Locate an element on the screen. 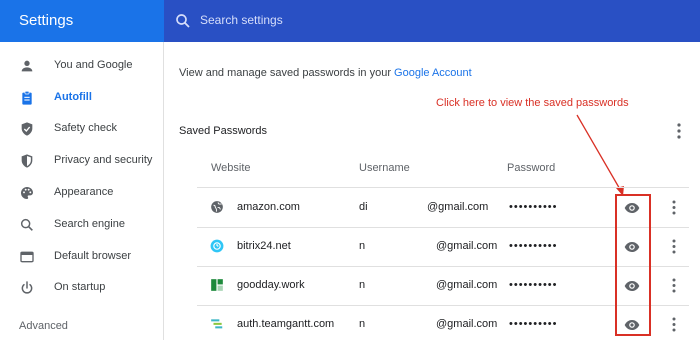  sidebar-item-appearance: Appearance is located at coordinates (82, 193).